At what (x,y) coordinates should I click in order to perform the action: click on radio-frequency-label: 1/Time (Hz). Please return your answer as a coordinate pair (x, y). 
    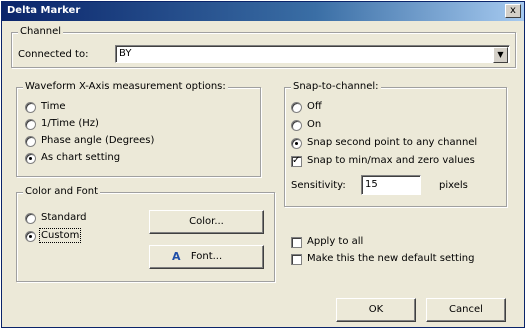
    Looking at the image, I should click on (70, 123).